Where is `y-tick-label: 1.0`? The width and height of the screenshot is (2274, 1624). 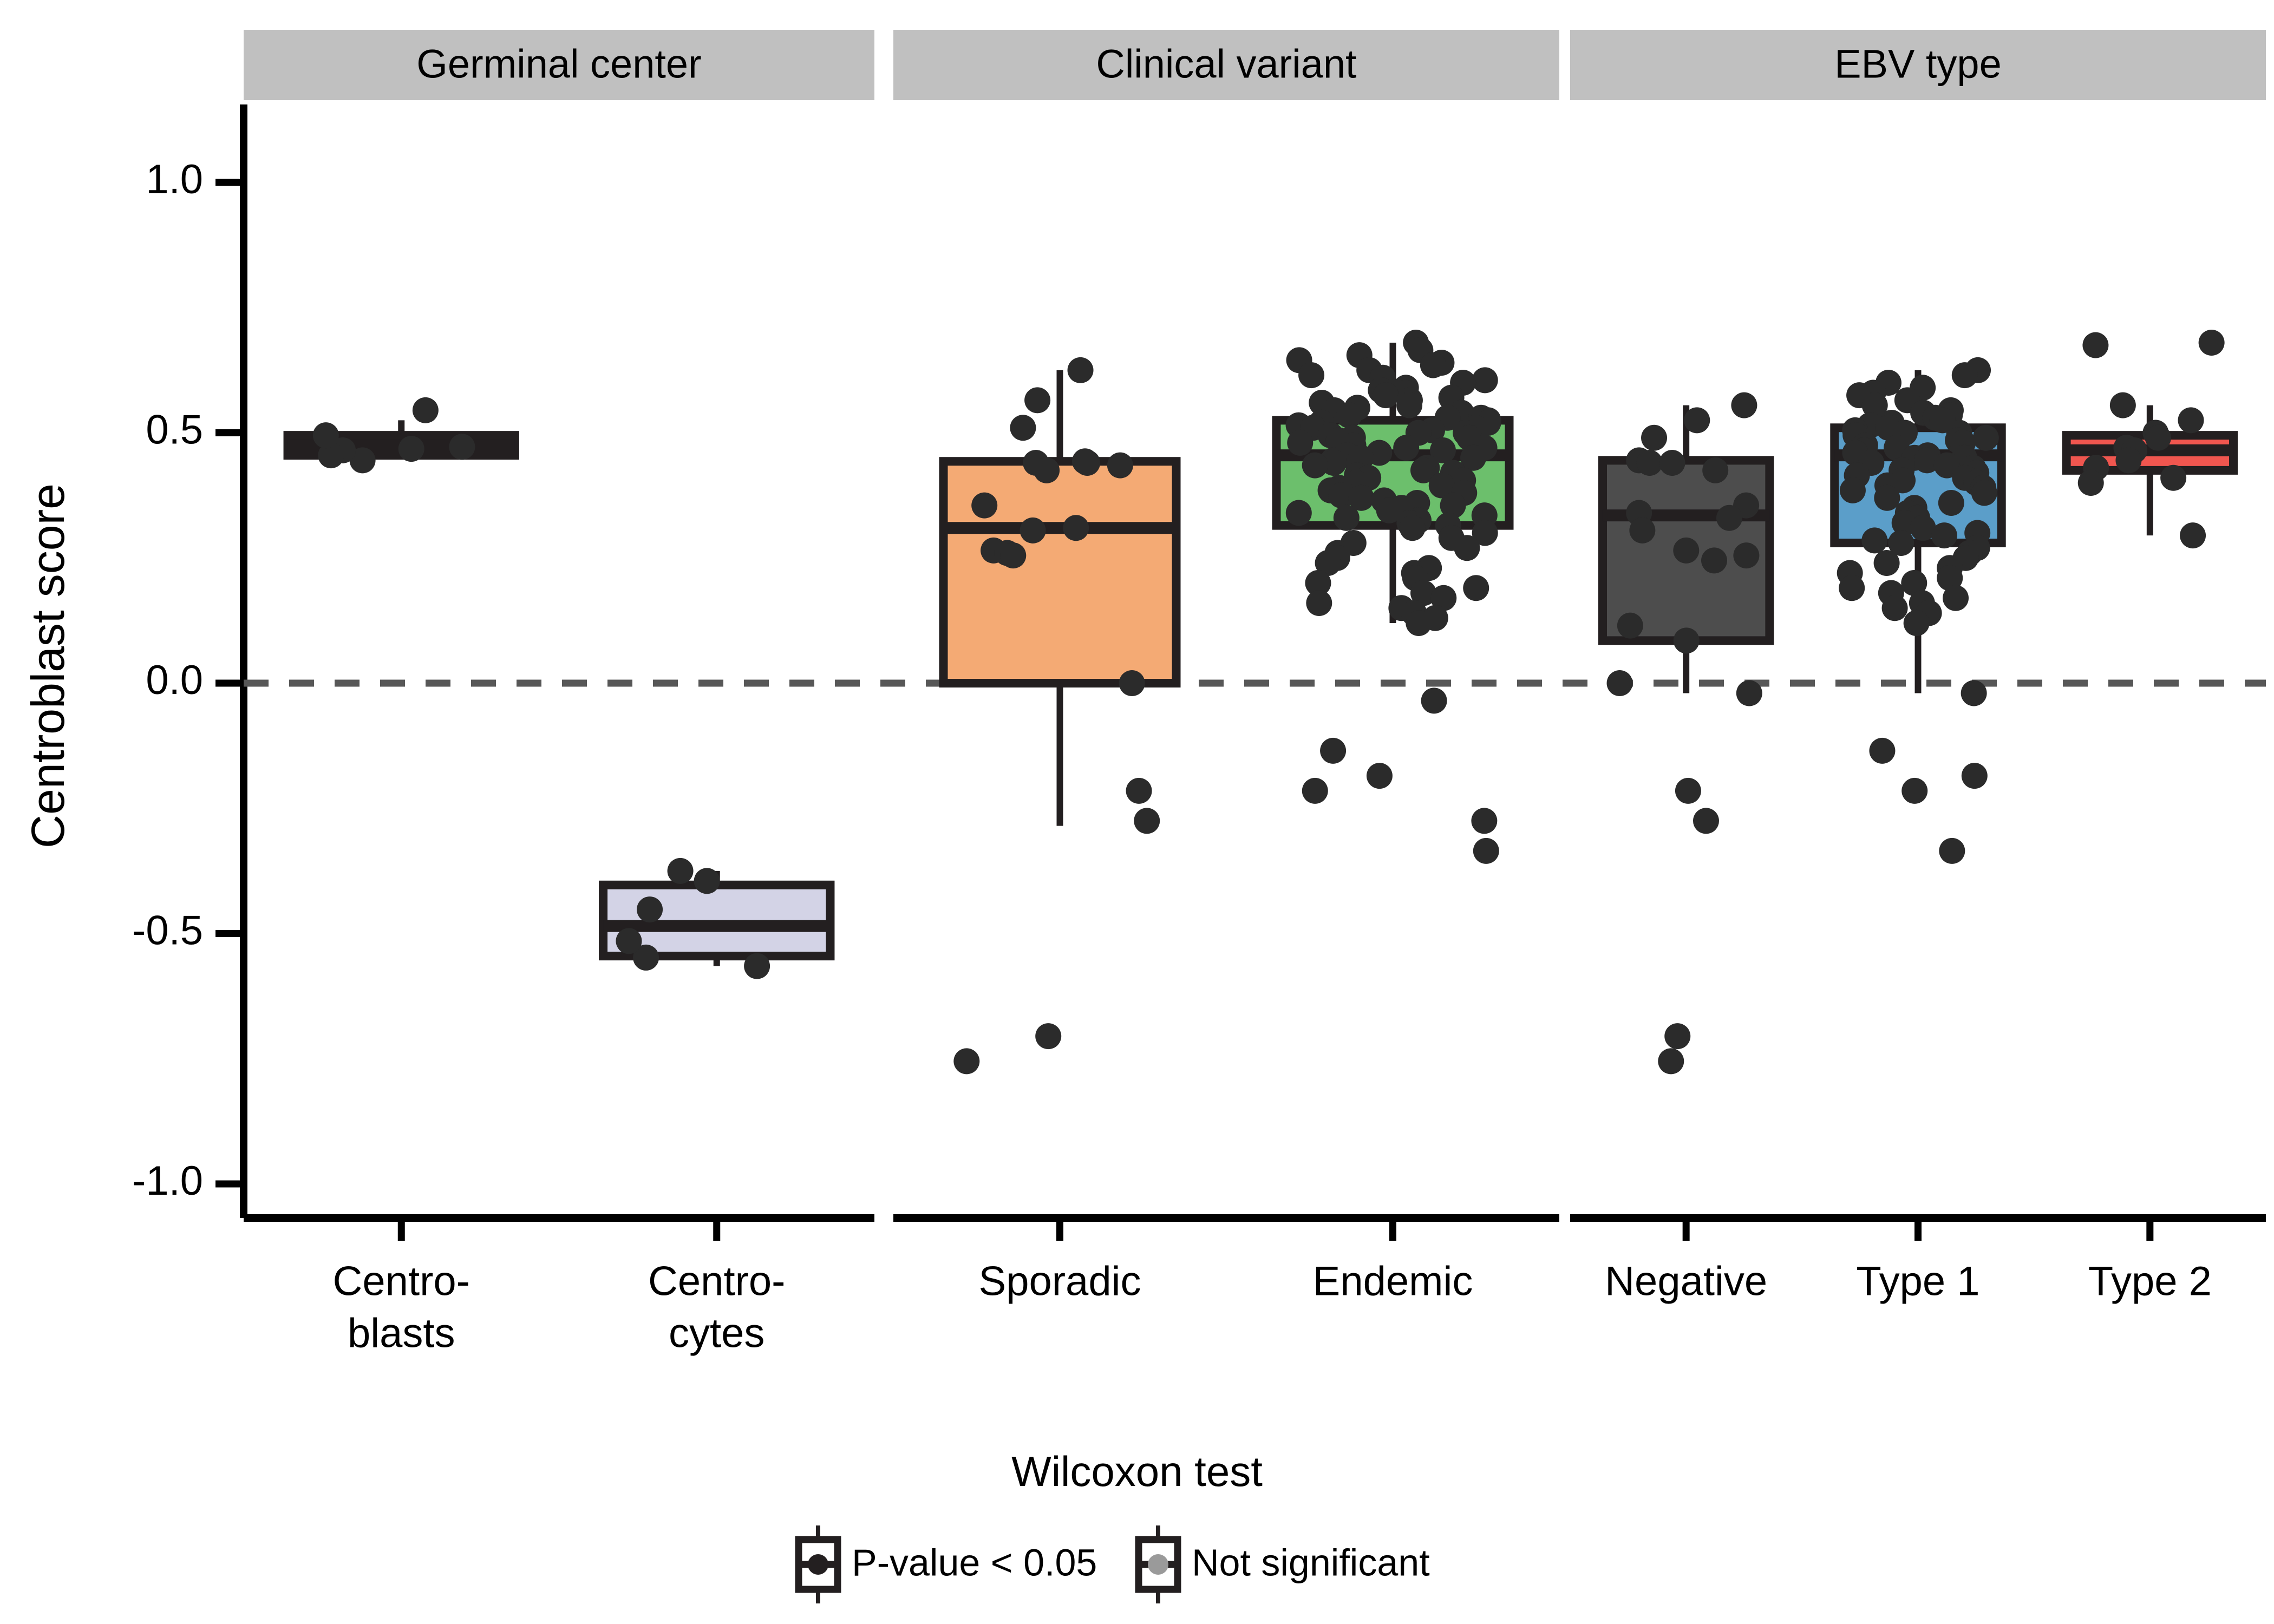 y-tick-label: 1.0 is located at coordinates (175, 179).